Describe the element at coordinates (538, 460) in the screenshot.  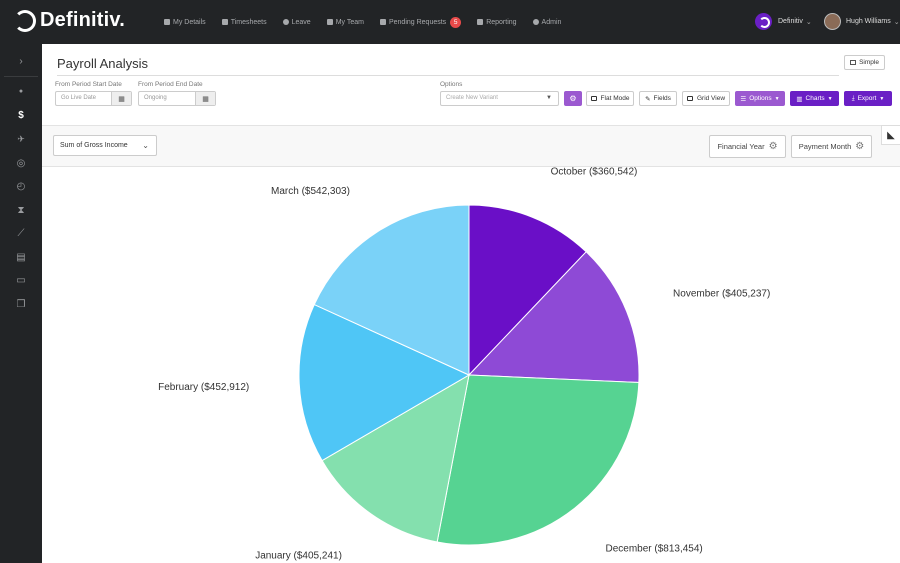
I see `pie-slice` at that location.